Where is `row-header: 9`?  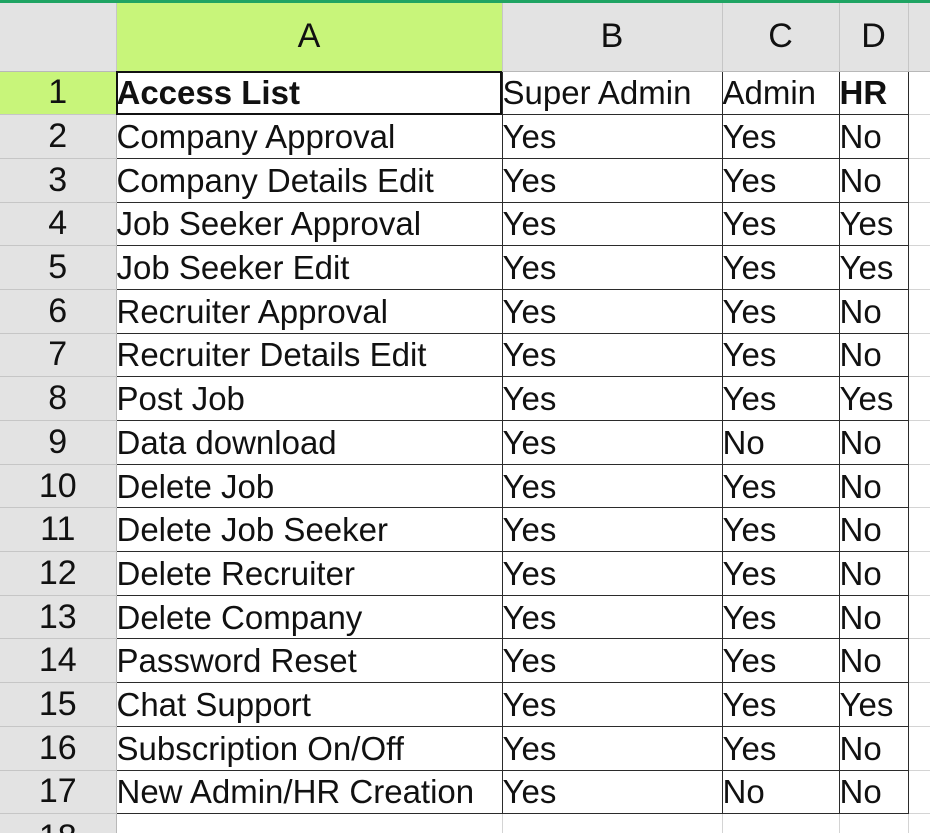
row-header: 9 is located at coordinates (58, 442).